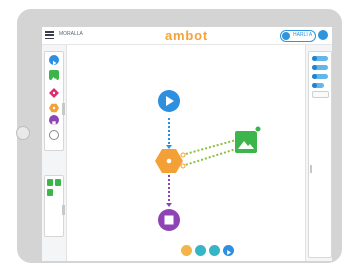 The height and width of the screenshot is (267, 349). Describe the element at coordinates (200, 250) in the screenshot. I see `zoom-out-icon` at that location.